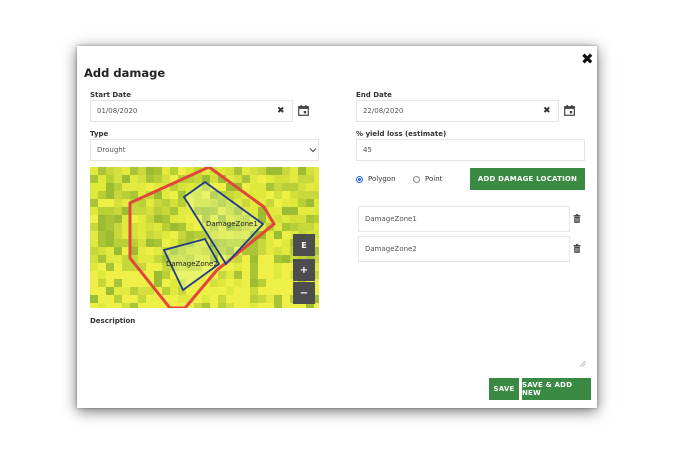 The image size is (700, 474). I want to click on resize-handle-icon, so click(582, 363).